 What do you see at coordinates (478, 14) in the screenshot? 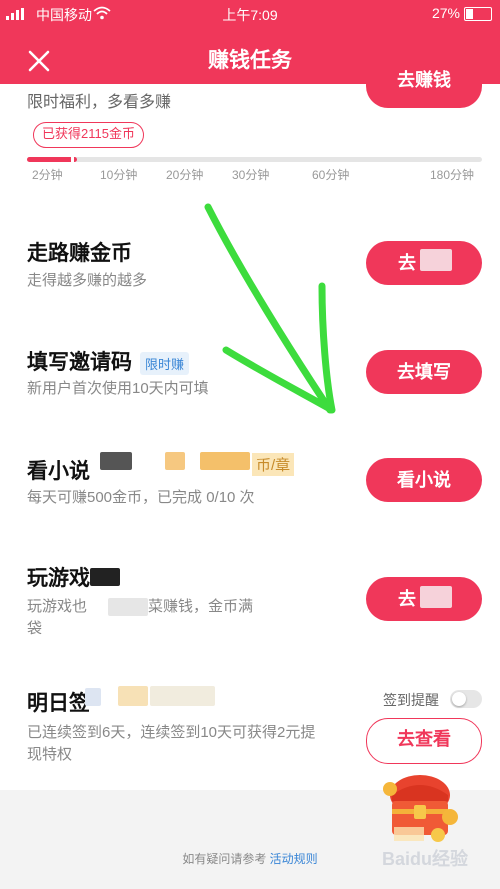
I see `battery-icon` at bounding box center [478, 14].